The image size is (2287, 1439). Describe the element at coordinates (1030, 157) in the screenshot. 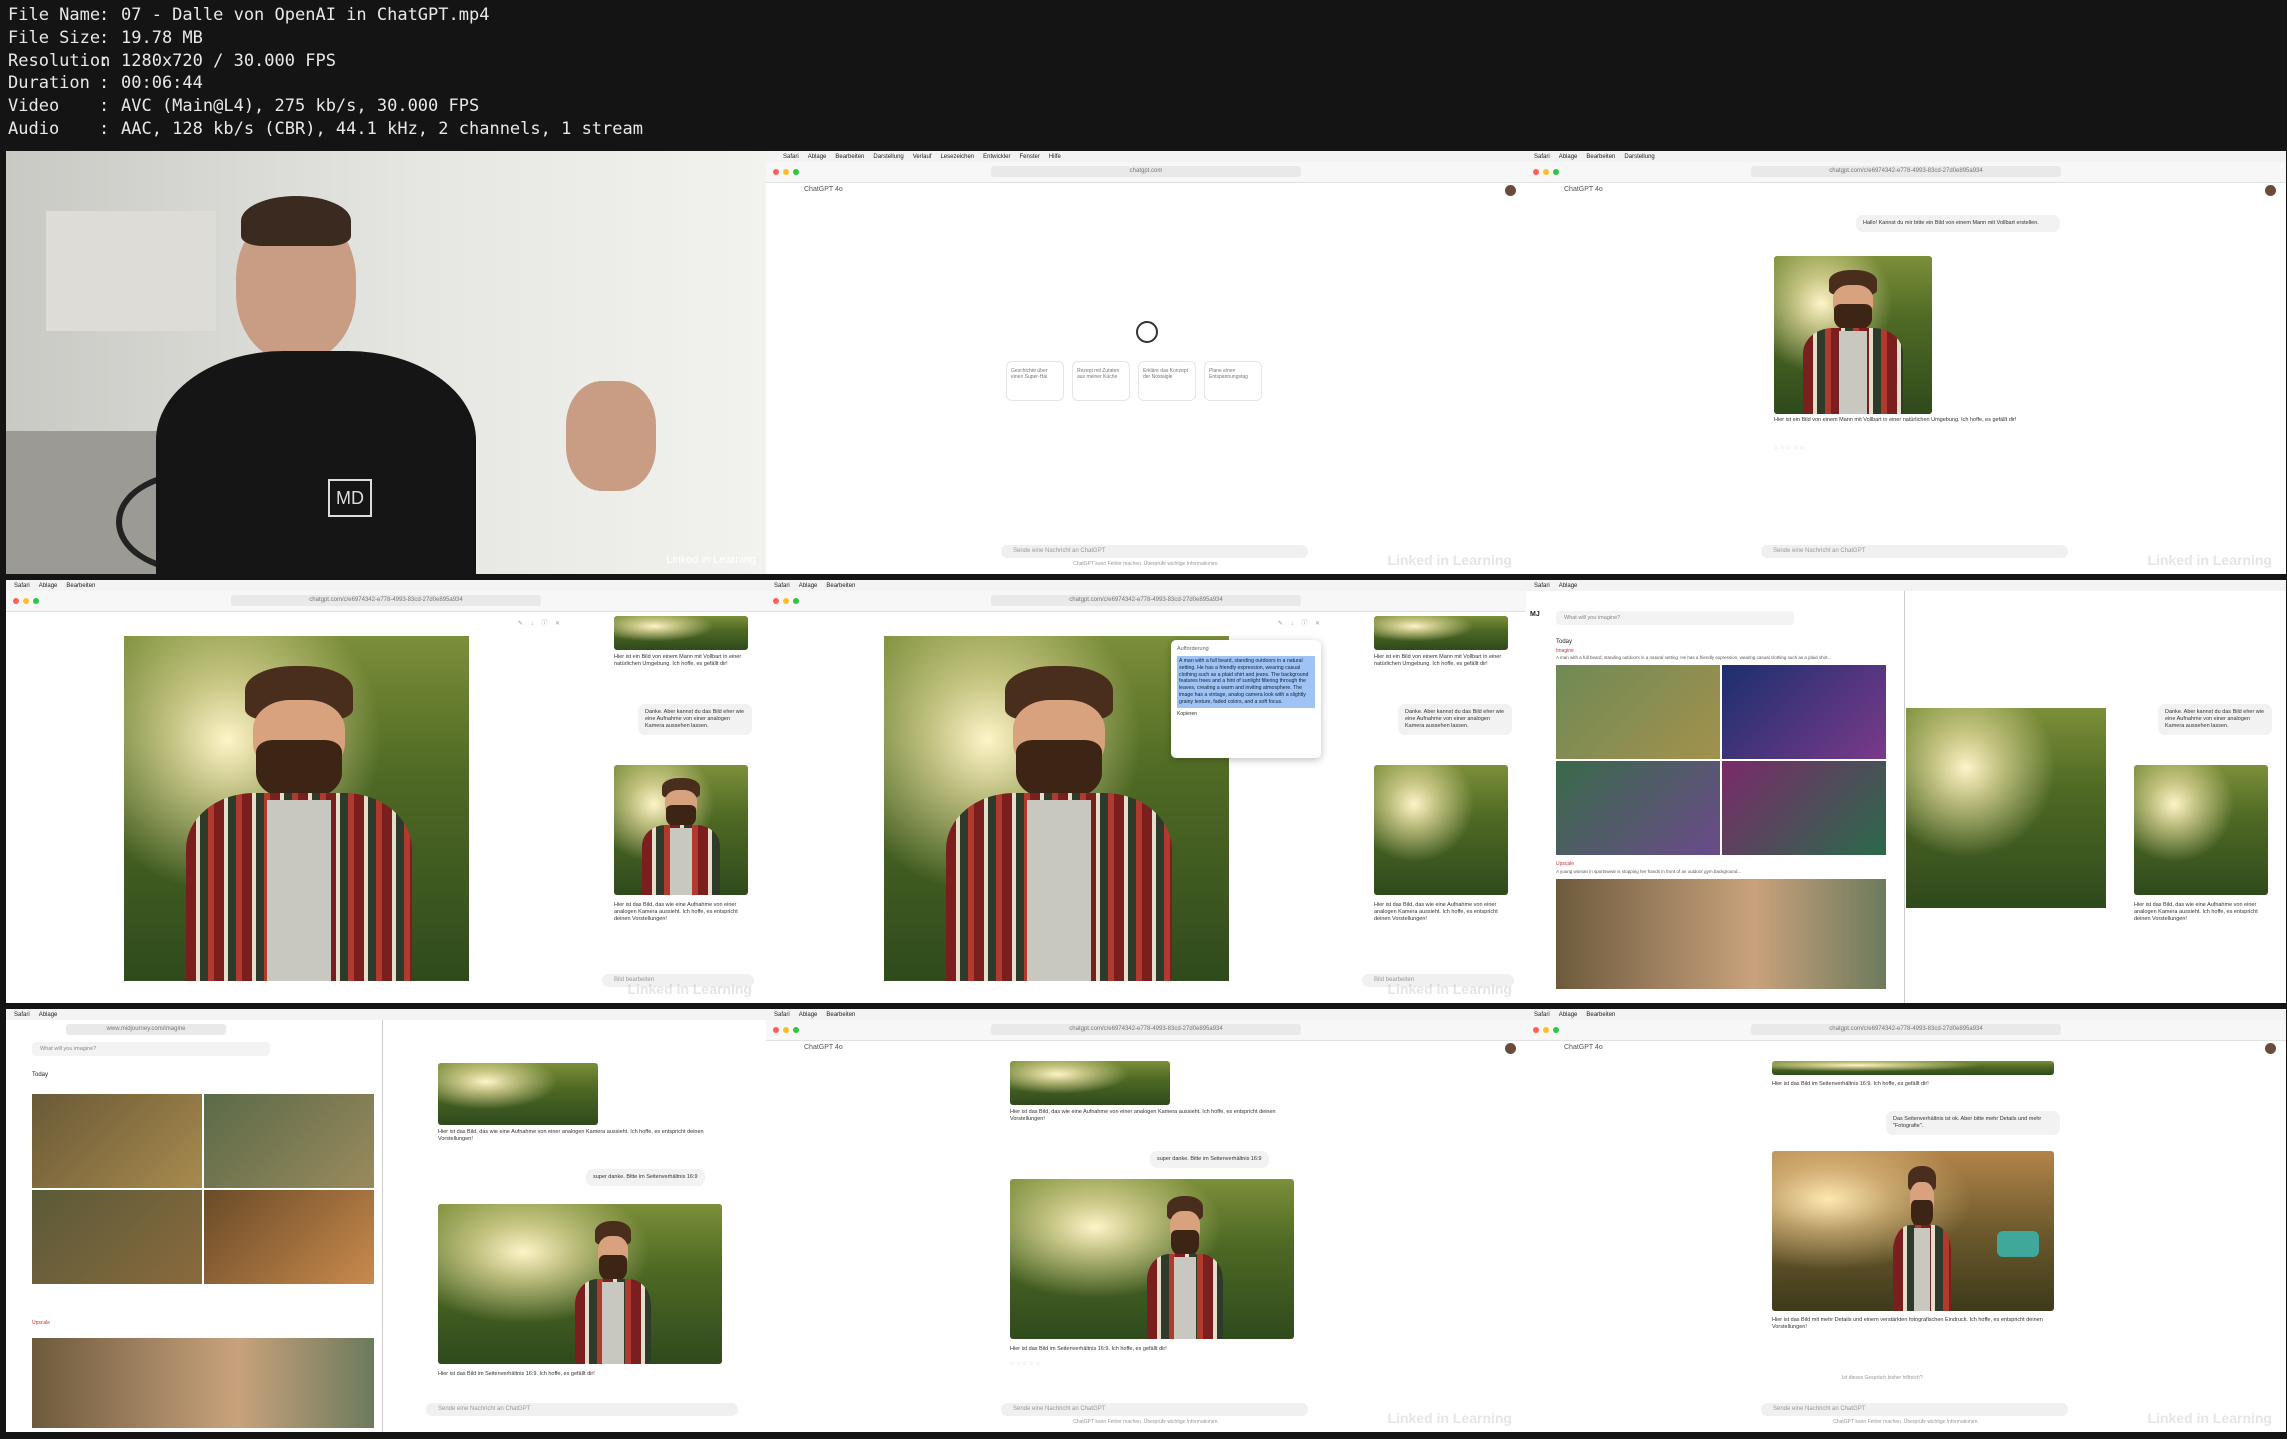

I see `menu-item: Fenster` at that location.